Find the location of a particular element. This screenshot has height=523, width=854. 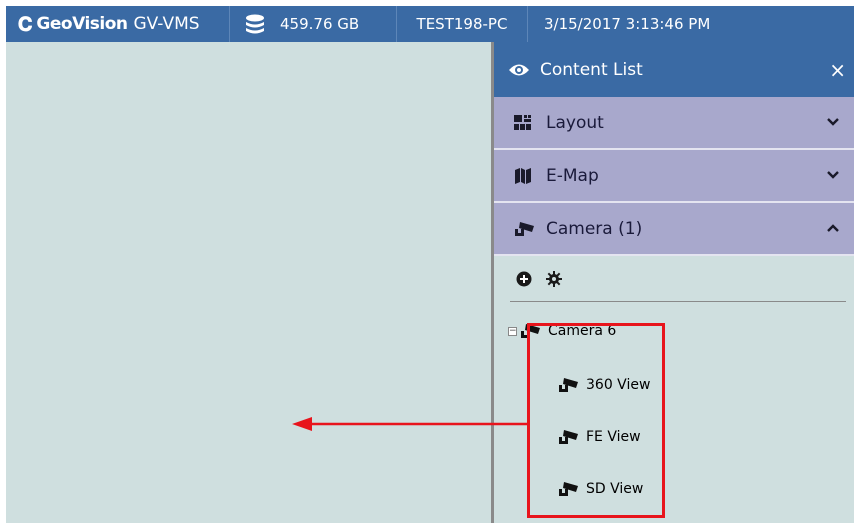

chevron-up-icon is located at coordinates (833, 228).